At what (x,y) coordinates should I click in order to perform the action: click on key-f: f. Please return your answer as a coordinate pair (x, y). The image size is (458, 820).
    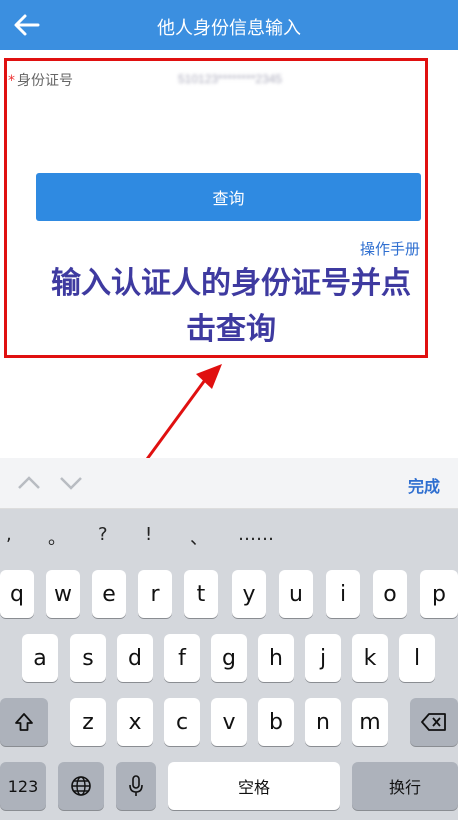
    Looking at the image, I should click on (182, 658).